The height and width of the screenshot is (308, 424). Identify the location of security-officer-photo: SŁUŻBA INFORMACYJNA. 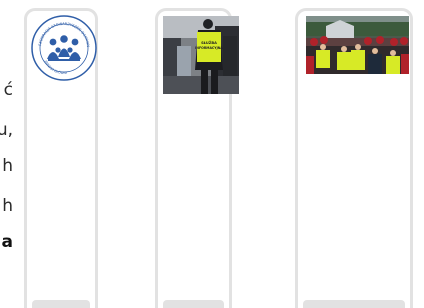
(201, 55).